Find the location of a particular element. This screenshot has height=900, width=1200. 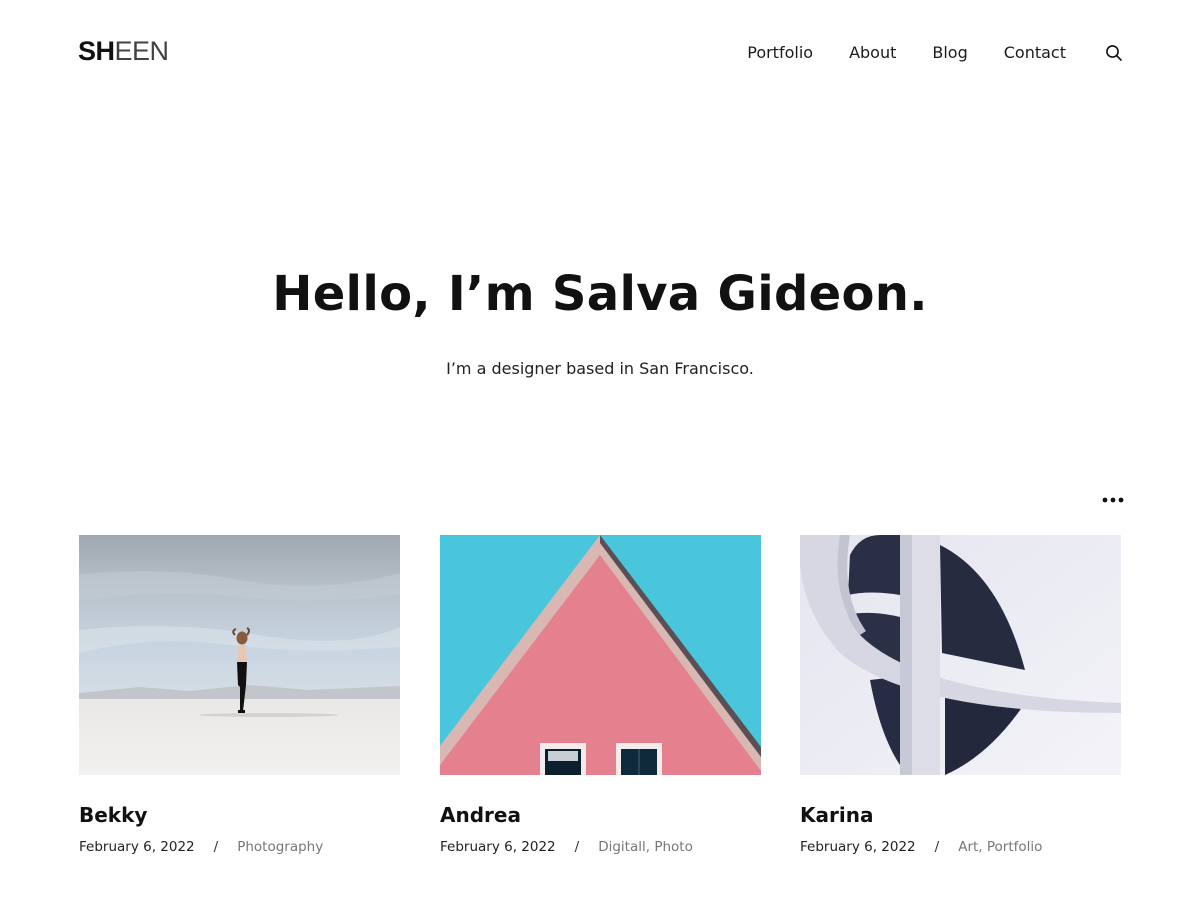

nav-link-contact: Contact is located at coordinates (1035, 53).